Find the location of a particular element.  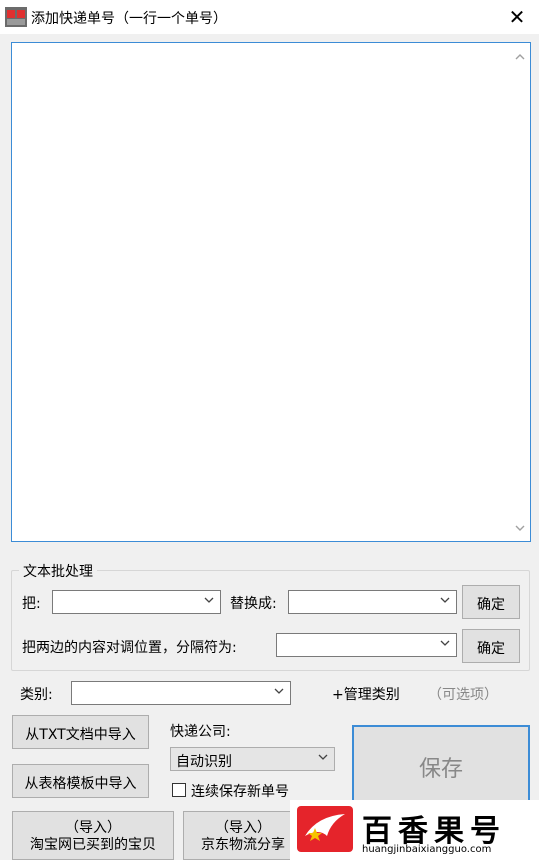

title-bar: 添加快递单号（一行一个单号） ✕ is located at coordinates (269, 17).